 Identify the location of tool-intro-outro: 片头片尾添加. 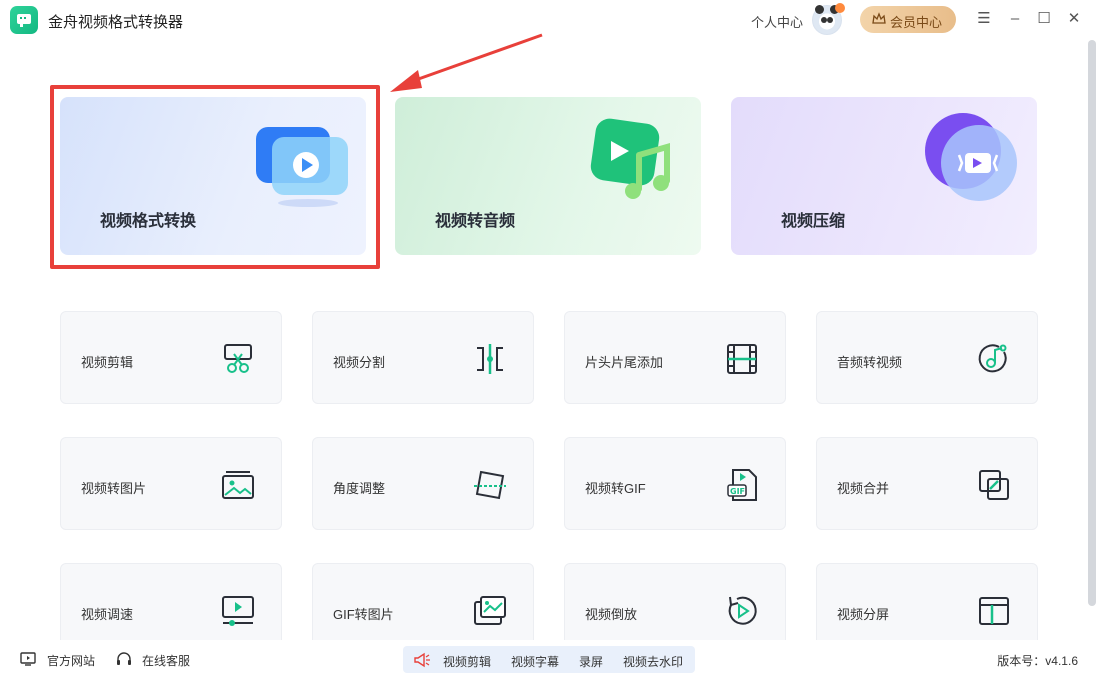
(675, 357).